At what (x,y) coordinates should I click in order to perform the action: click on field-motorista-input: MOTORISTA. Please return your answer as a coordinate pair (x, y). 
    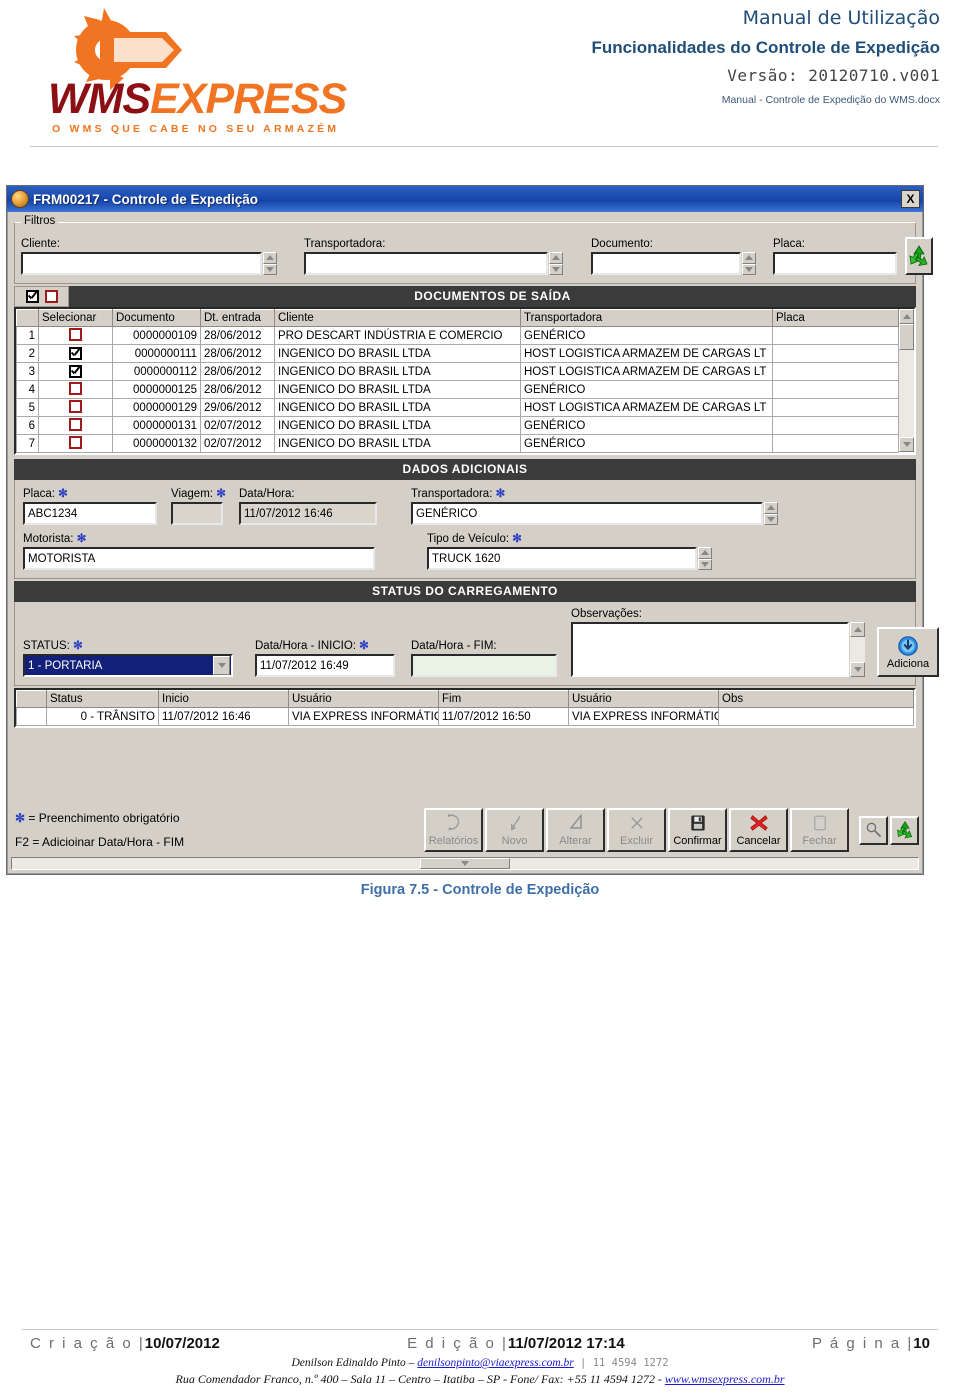
    Looking at the image, I should click on (199, 558).